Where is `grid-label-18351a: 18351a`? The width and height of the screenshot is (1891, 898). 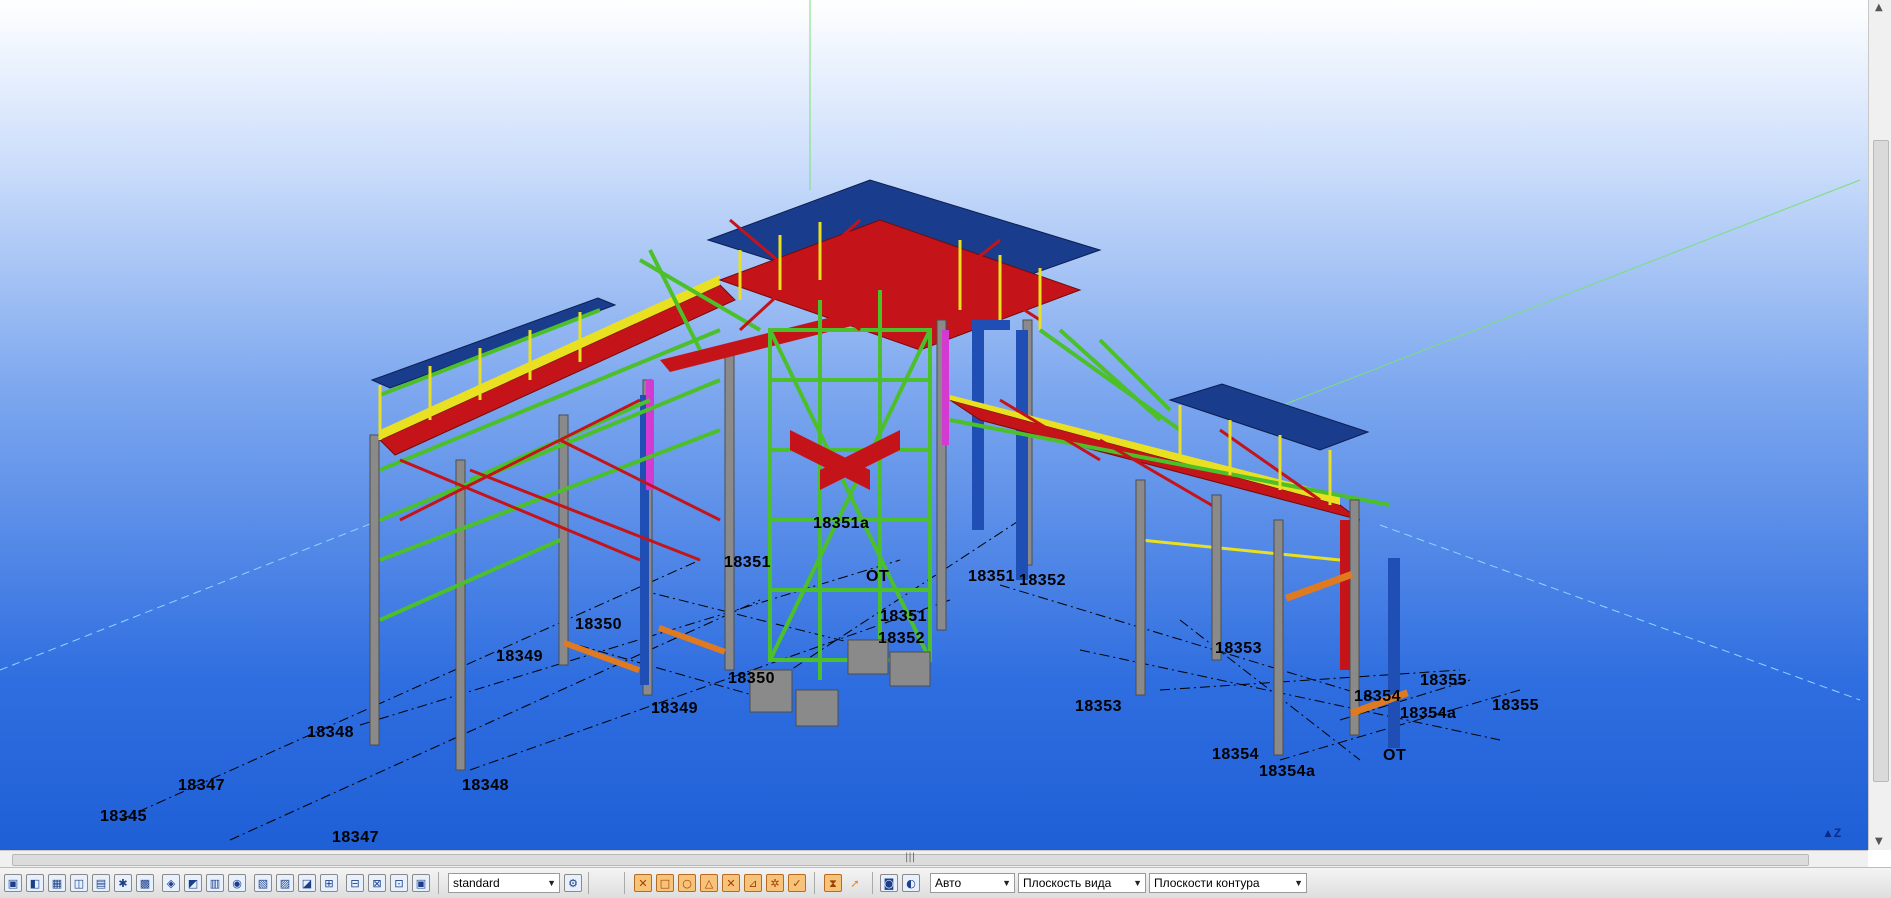 grid-label-18351a: 18351a is located at coordinates (841, 523).